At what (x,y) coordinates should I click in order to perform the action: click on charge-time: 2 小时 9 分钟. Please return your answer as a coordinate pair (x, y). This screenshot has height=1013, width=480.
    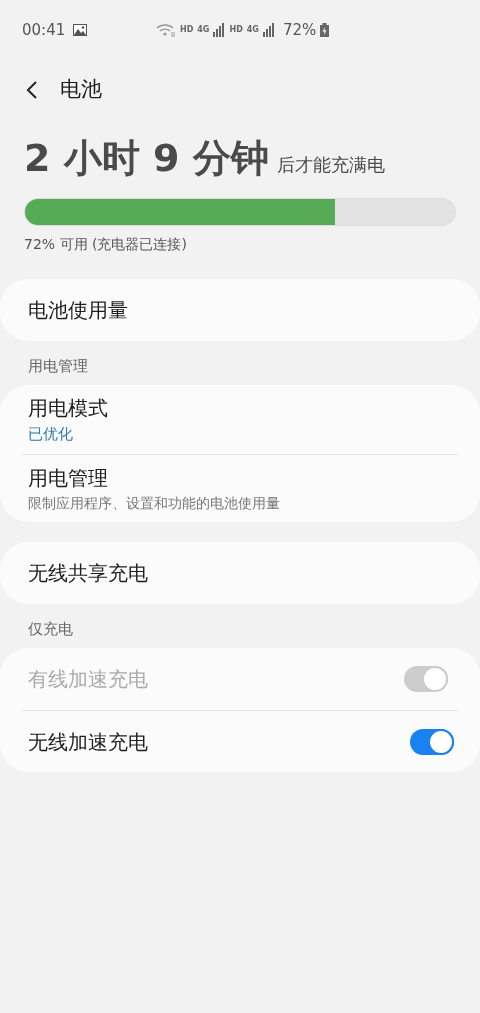
    Looking at the image, I should click on (146, 159).